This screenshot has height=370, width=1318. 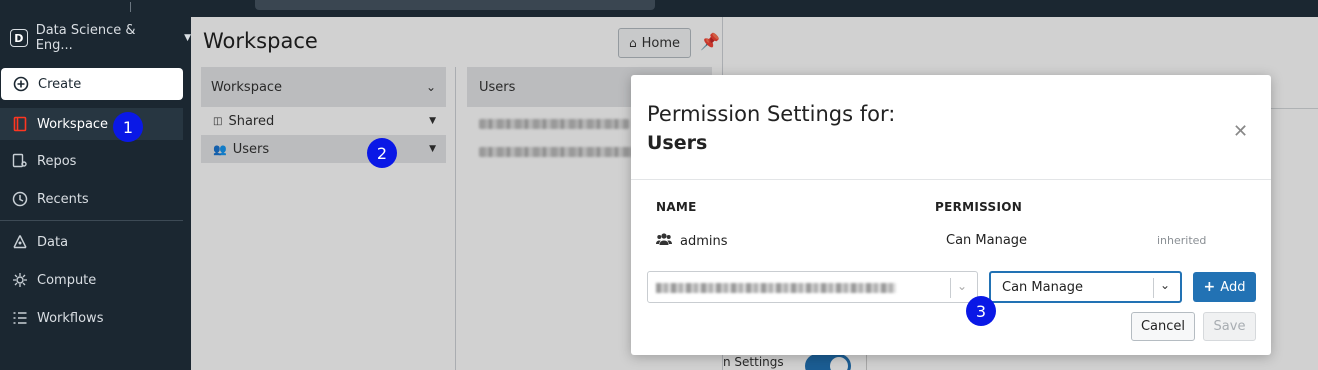 I want to click on sidebar-item-recents: Recents, so click(x=91, y=199).